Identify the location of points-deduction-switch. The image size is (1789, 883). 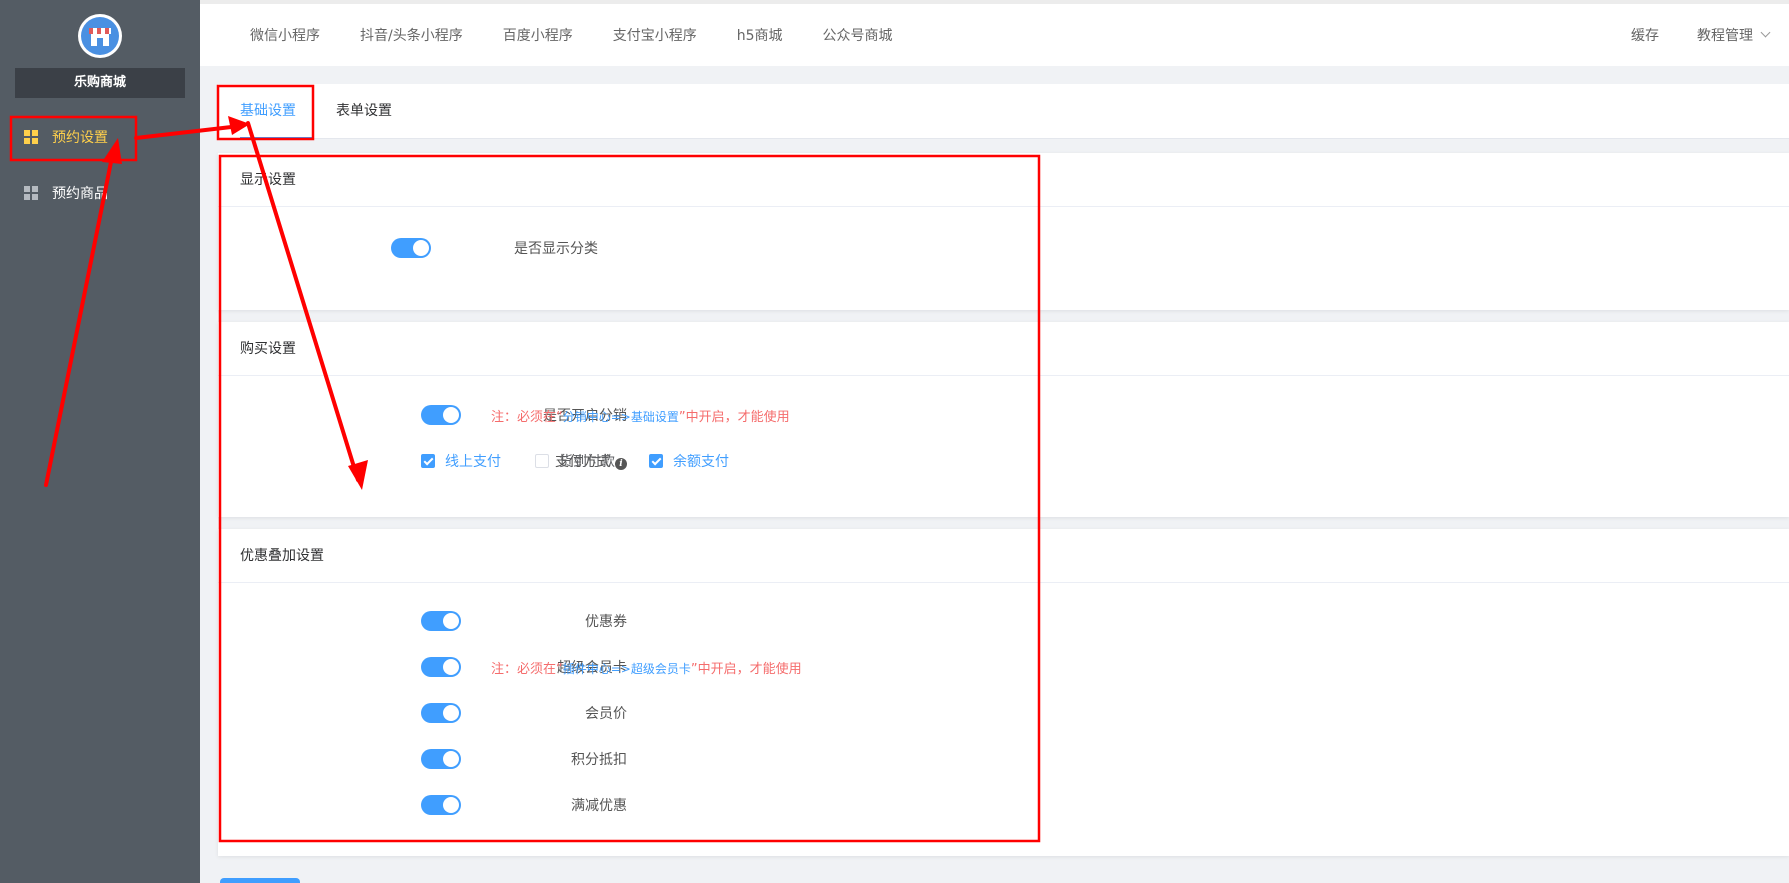
(441, 759).